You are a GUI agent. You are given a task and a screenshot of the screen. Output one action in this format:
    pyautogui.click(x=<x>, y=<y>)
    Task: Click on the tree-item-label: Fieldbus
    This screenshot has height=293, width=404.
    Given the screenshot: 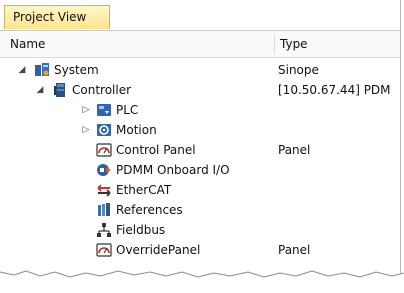 What is the action you would take?
    pyautogui.click(x=141, y=230)
    